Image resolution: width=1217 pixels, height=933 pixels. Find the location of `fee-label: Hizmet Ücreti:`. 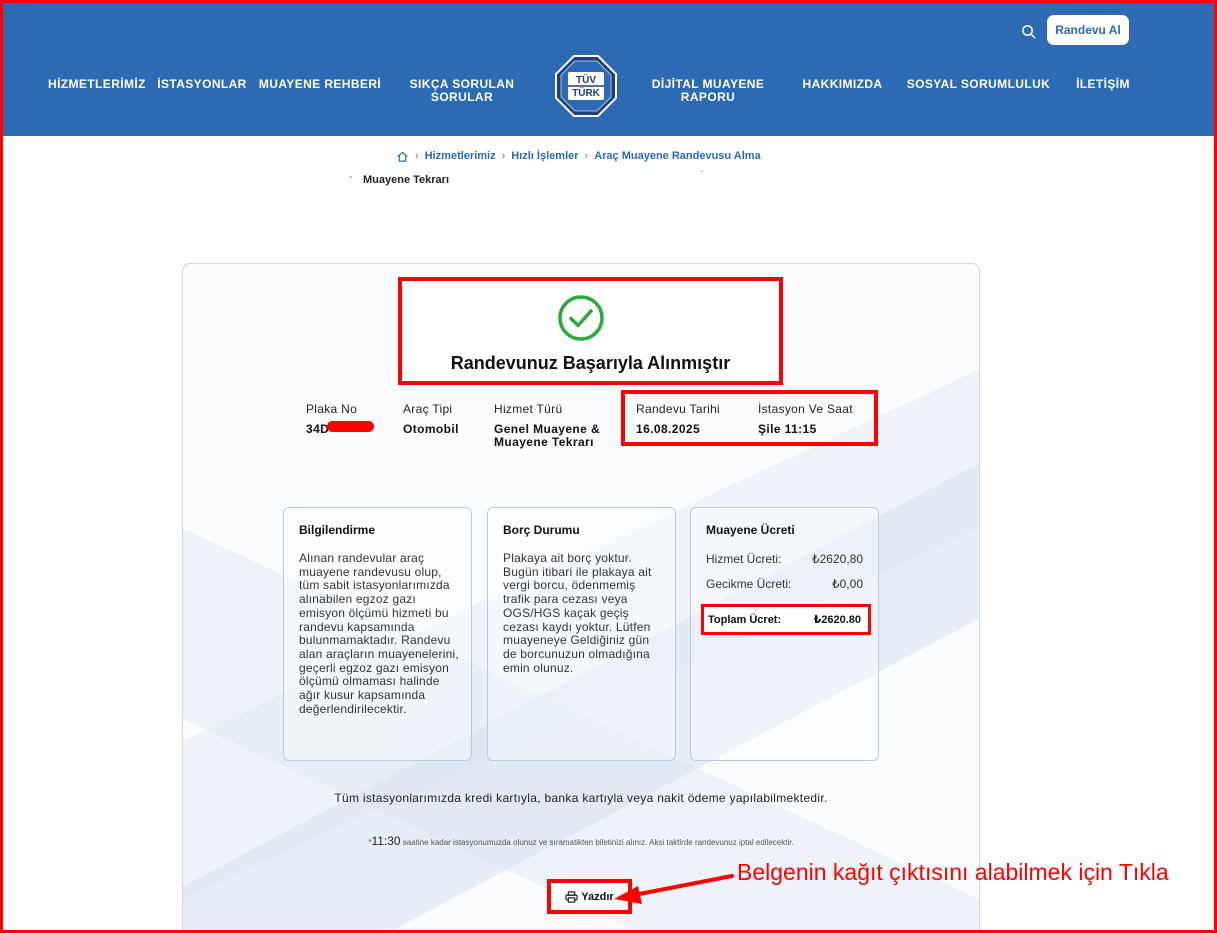

fee-label: Hizmet Ücreti: is located at coordinates (744, 559).